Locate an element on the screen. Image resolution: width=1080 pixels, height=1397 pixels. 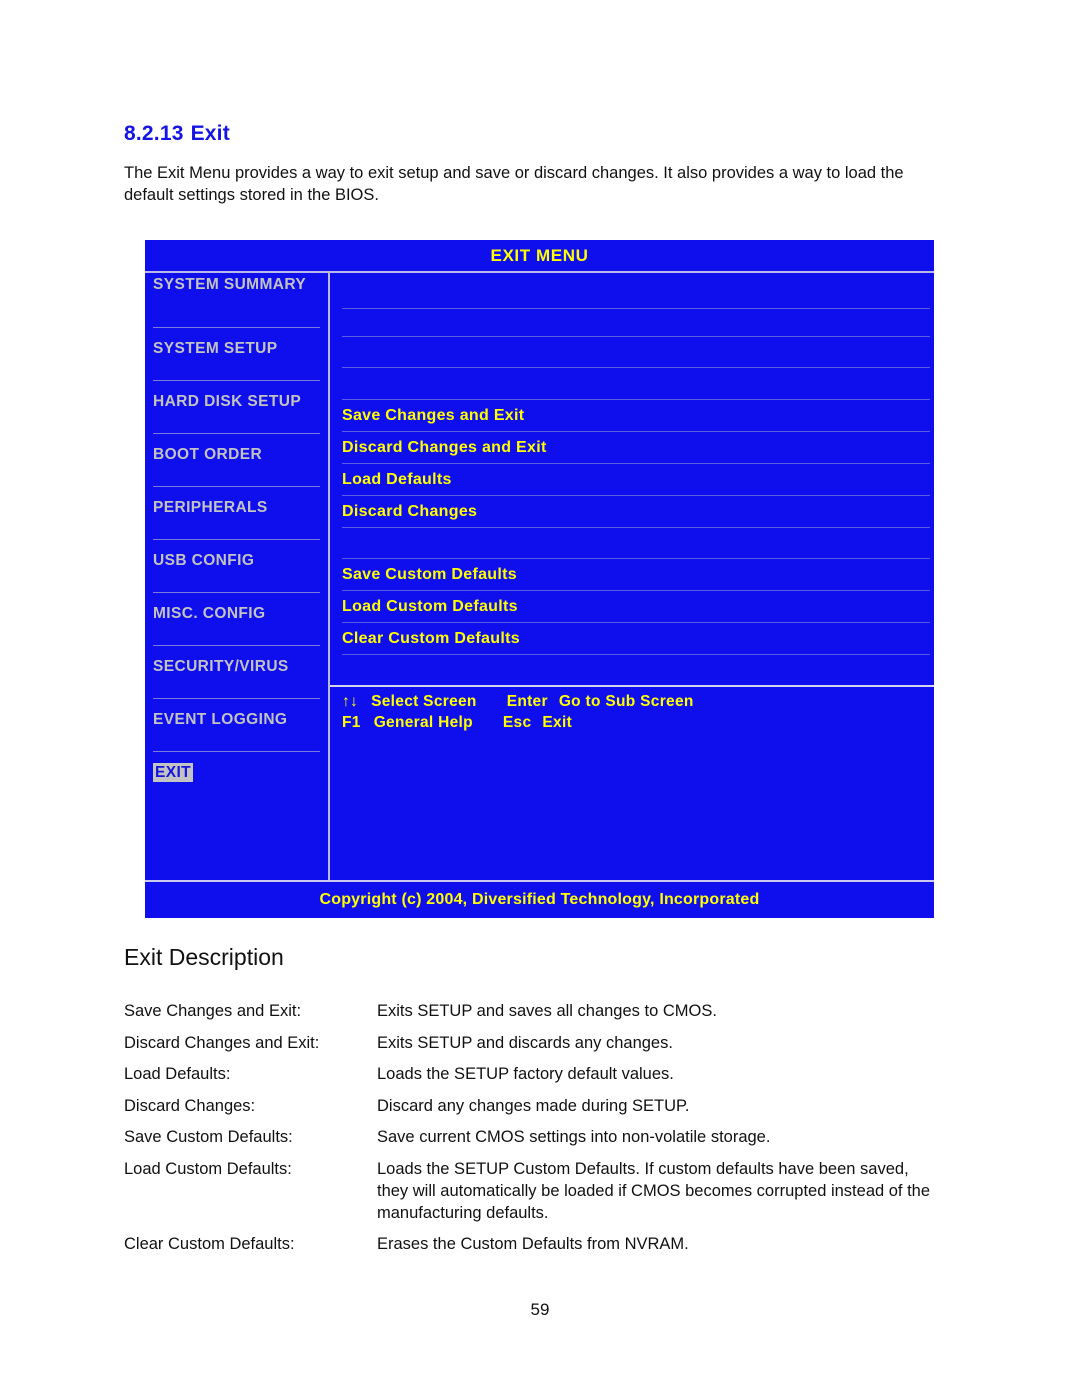
page-title: 8.2.13 Exit is located at coordinates (177, 134).